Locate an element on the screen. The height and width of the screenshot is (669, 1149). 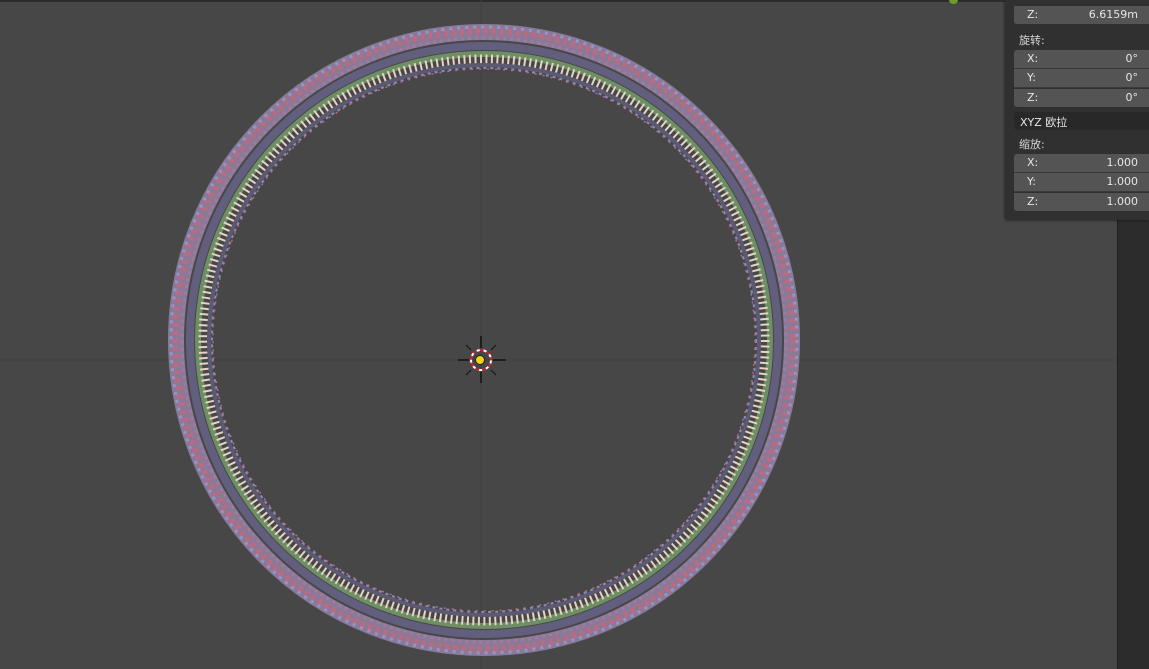
scale-label: 缩放: is located at coordinates (1032, 144).